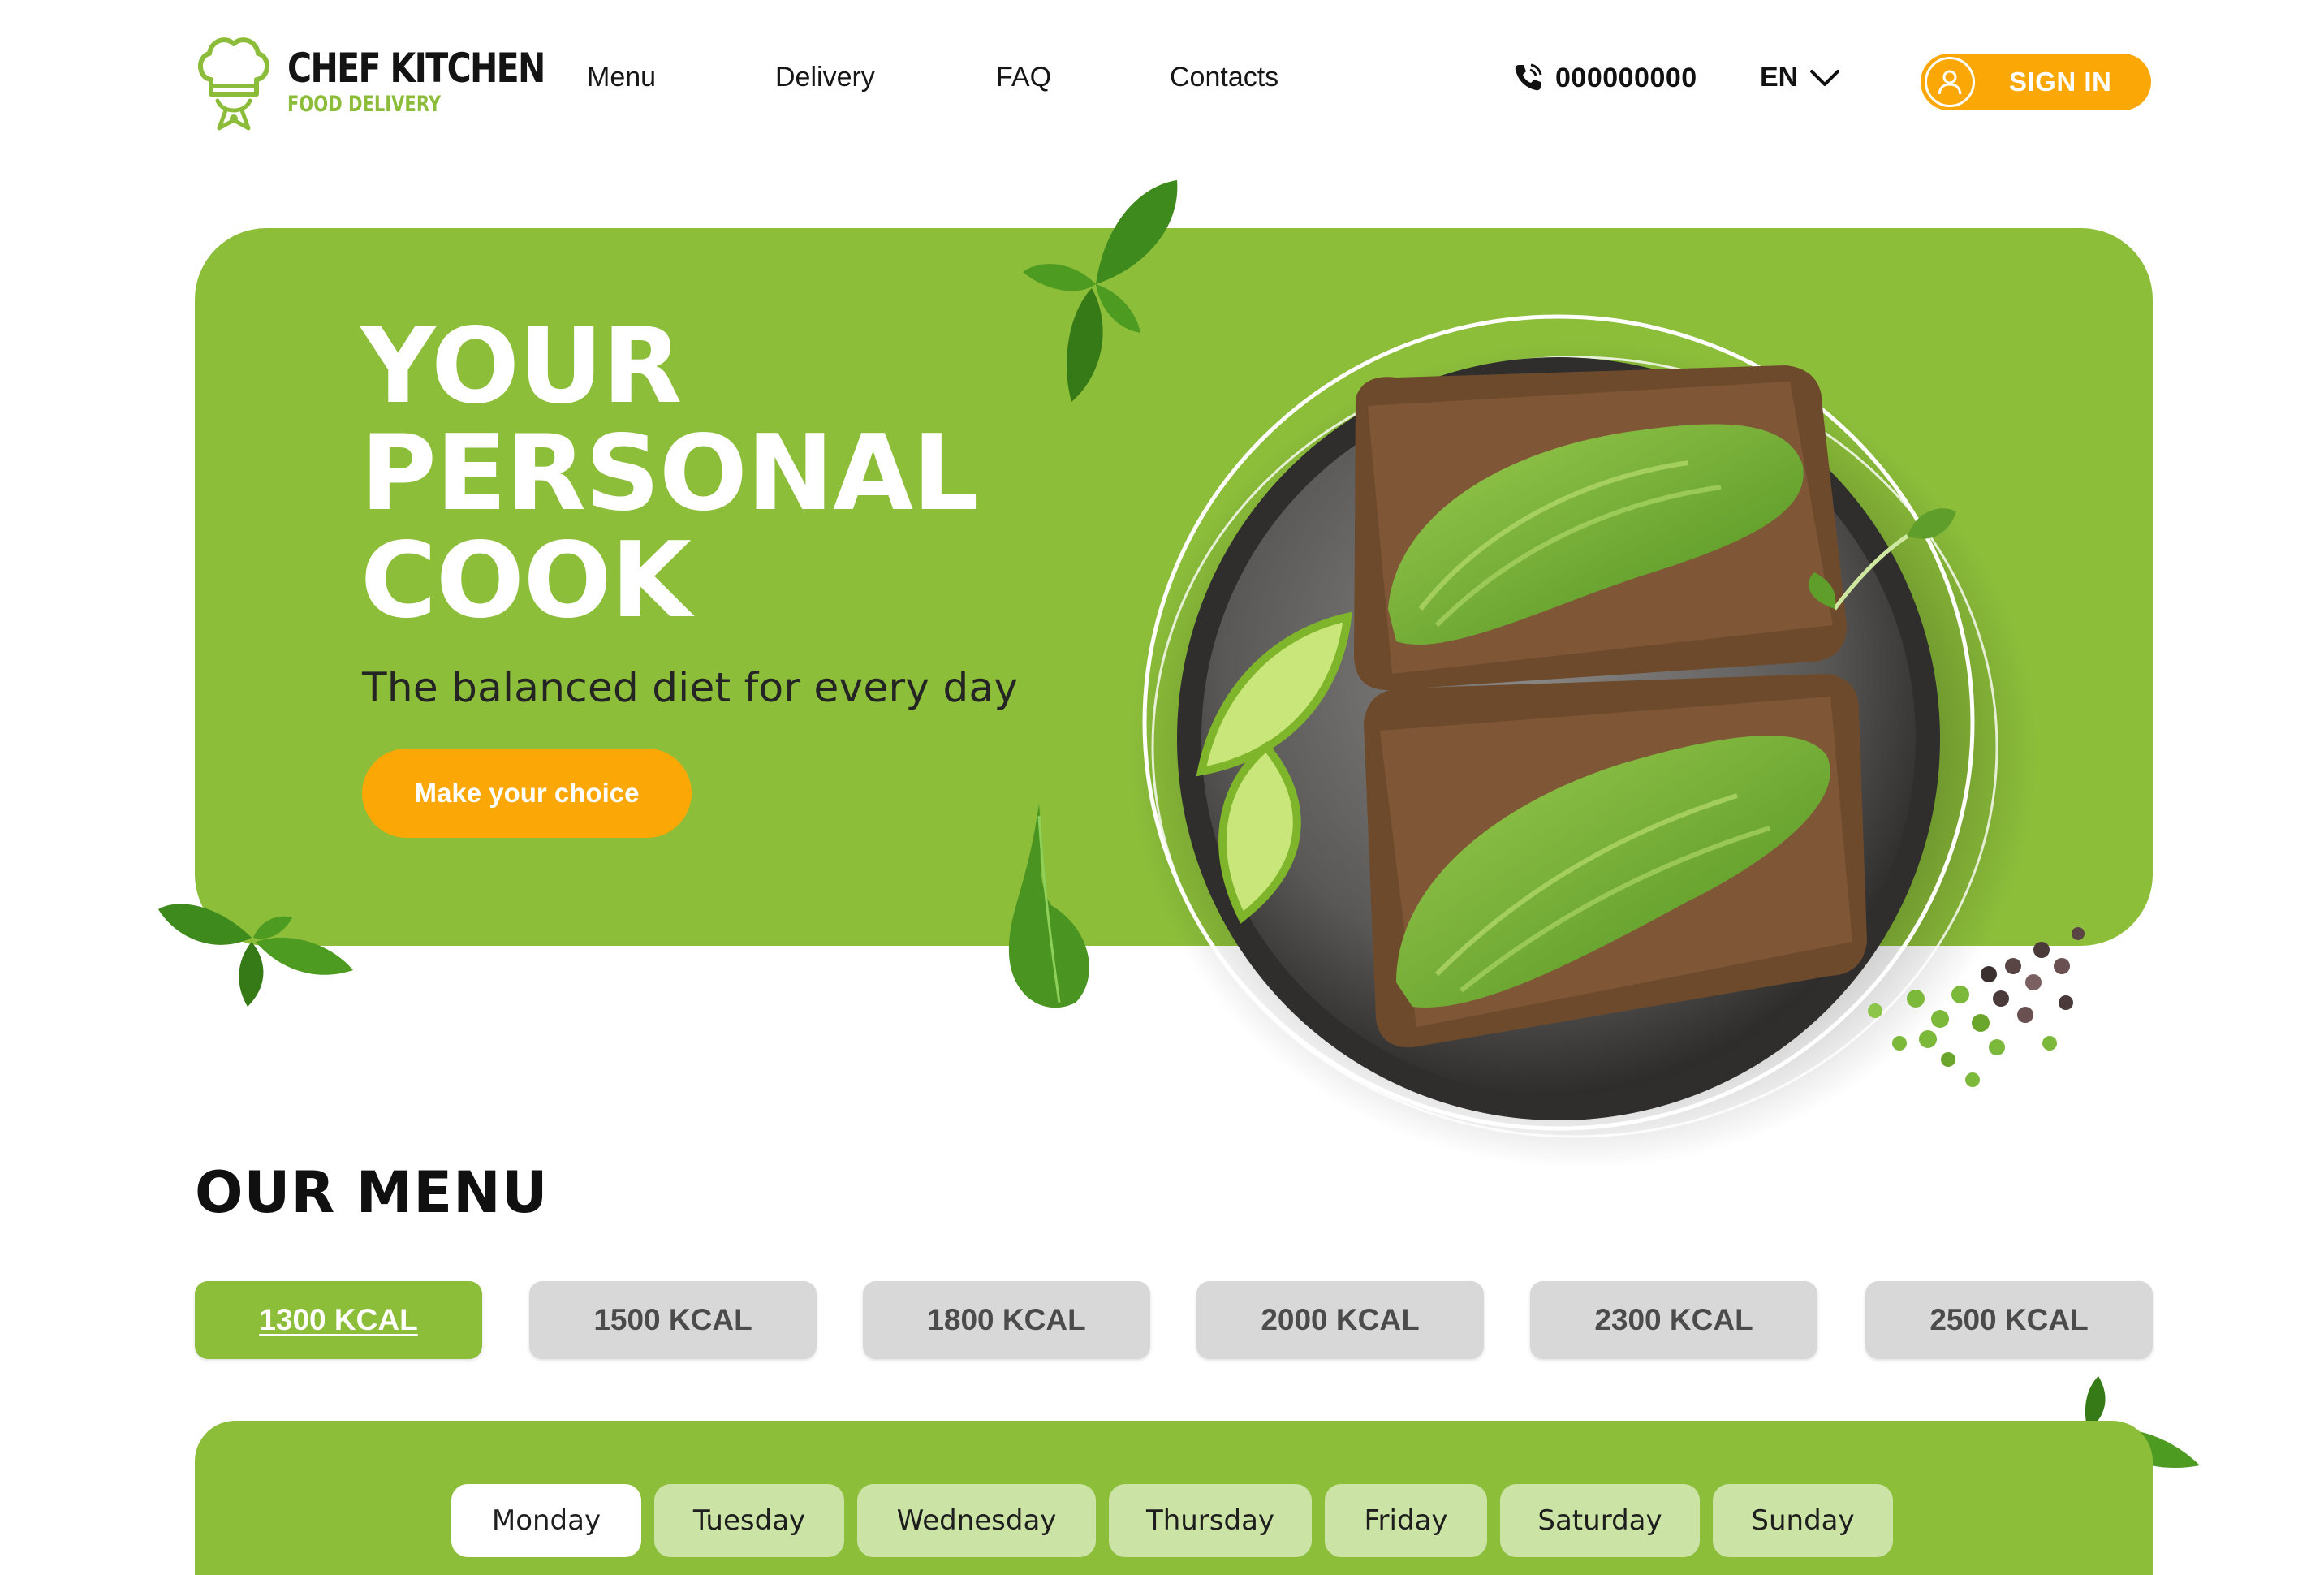  What do you see at coordinates (2009, 1320) in the screenshot?
I see `tab-2500-kcal: 2500 KCAL` at bounding box center [2009, 1320].